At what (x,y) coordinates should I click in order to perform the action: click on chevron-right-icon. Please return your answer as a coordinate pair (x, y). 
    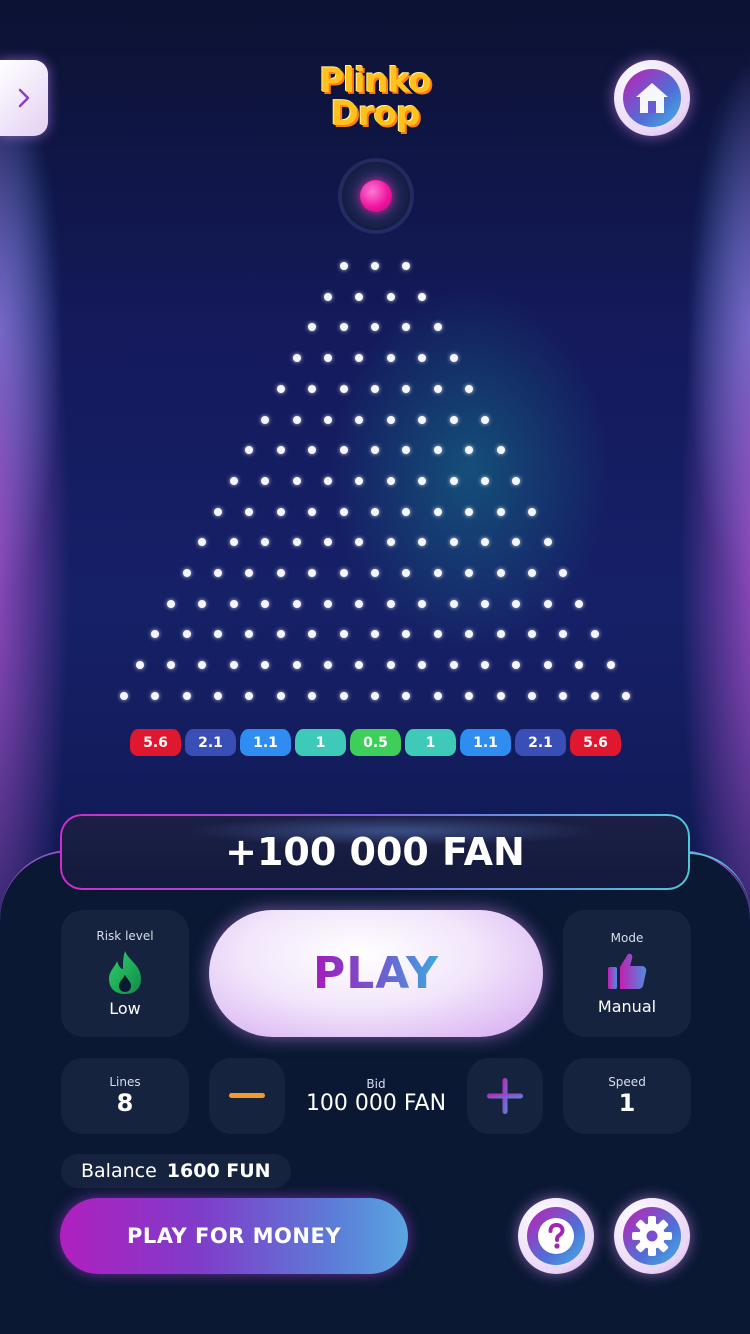
    Looking at the image, I should click on (24, 98).